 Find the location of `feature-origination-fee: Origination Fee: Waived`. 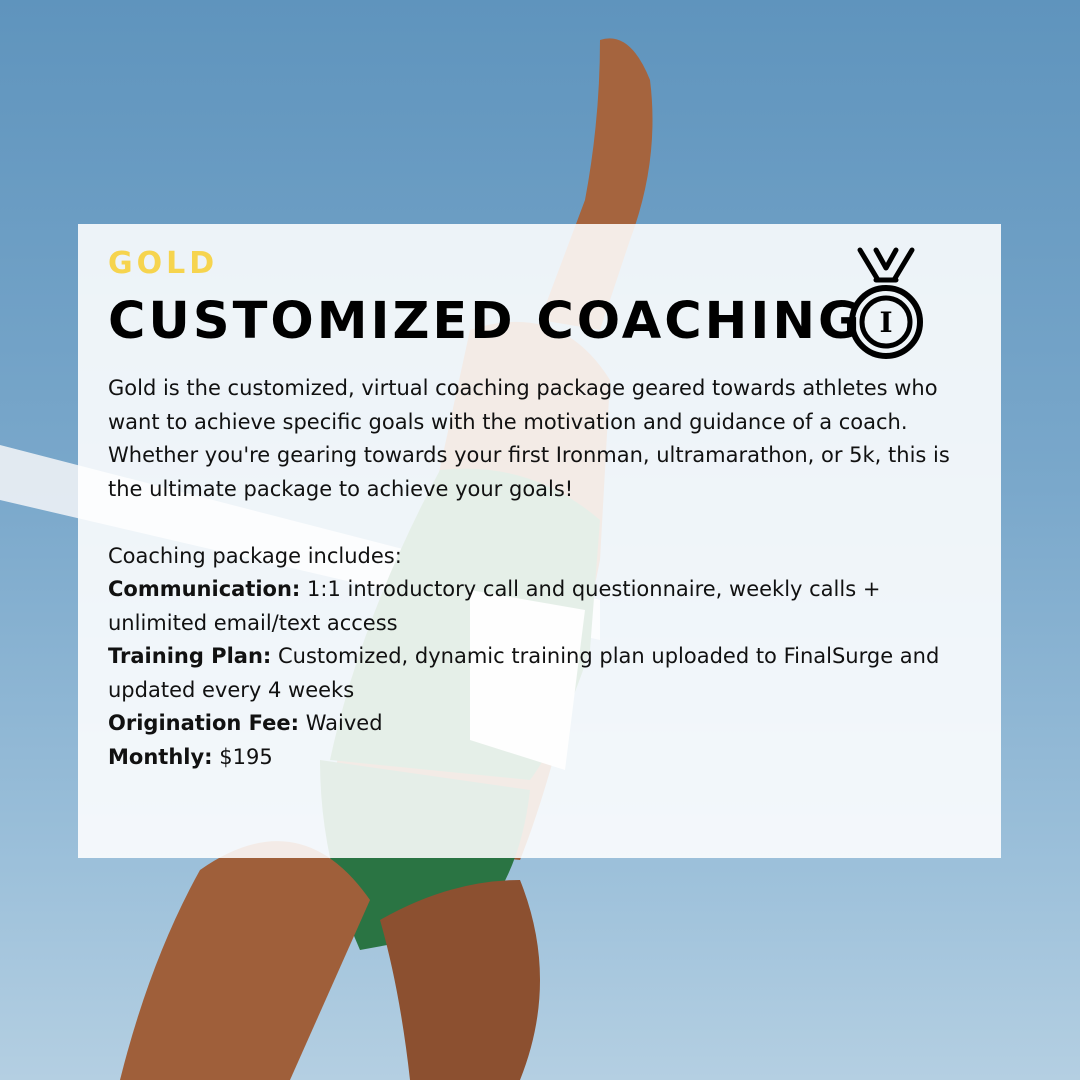

feature-origination-fee: Origination Fee: Waived is located at coordinates (543, 724).